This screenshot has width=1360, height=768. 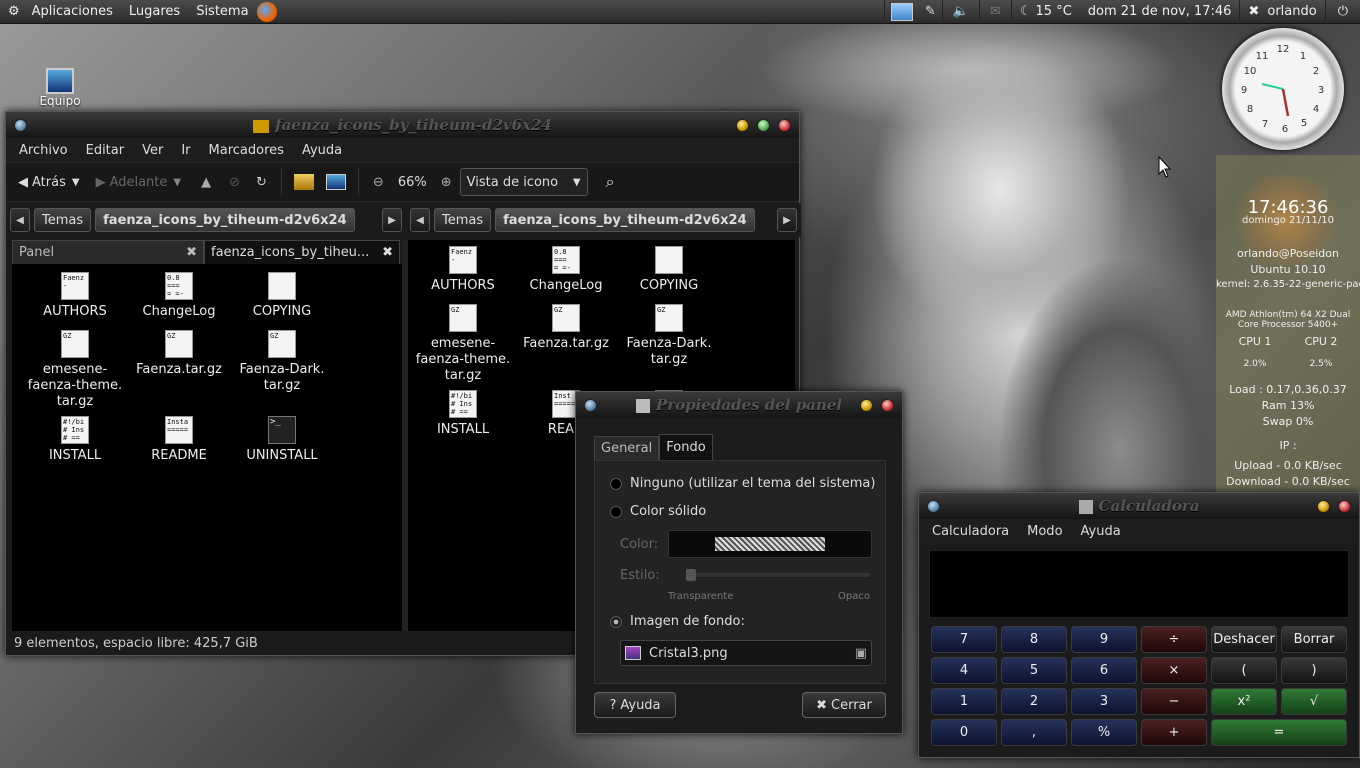 What do you see at coordinates (1104, 701) in the screenshot?
I see `calc-button-3: 3` at bounding box center [1104, 701].